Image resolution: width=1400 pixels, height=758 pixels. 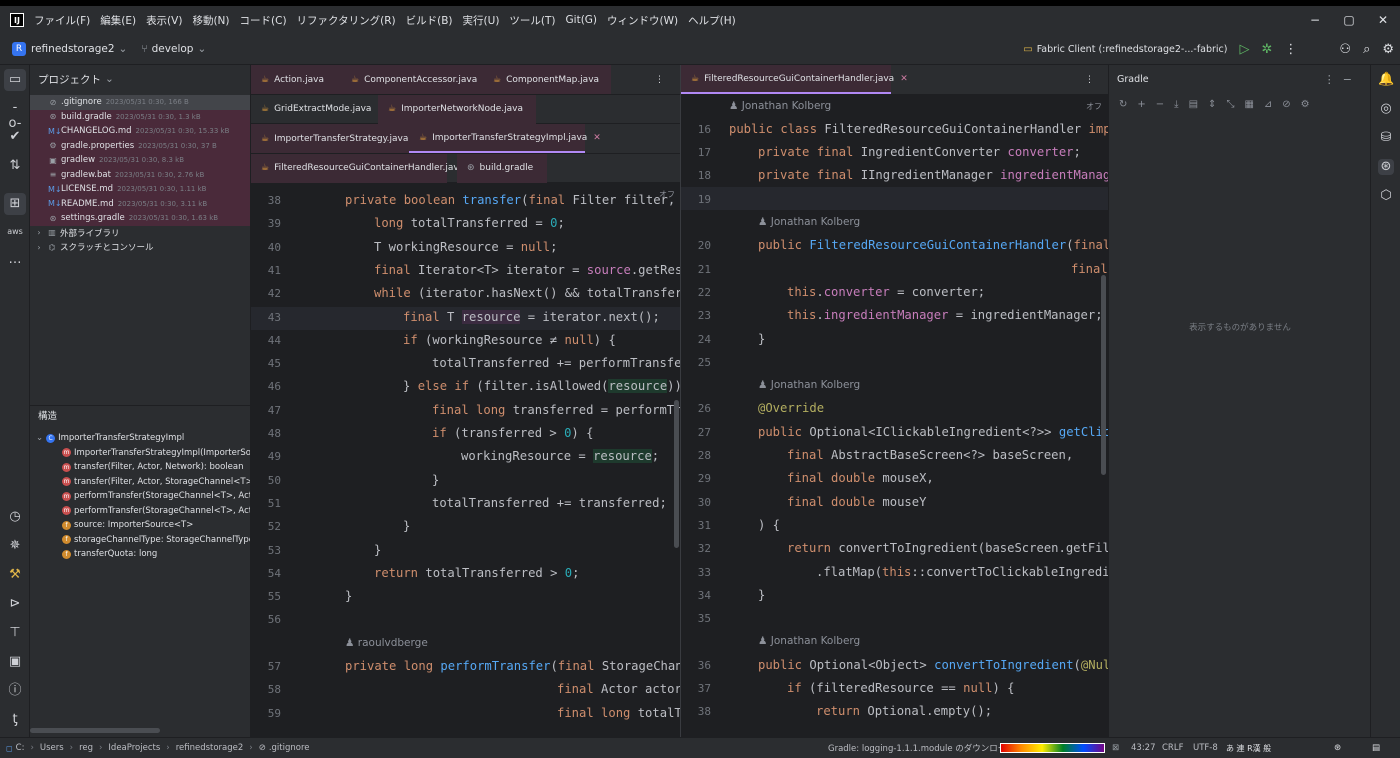 What do you see at coordinates (62, 20) in the screenshot?
I see `menu-file: ファイル(F)` at bounding box center [62, 20].